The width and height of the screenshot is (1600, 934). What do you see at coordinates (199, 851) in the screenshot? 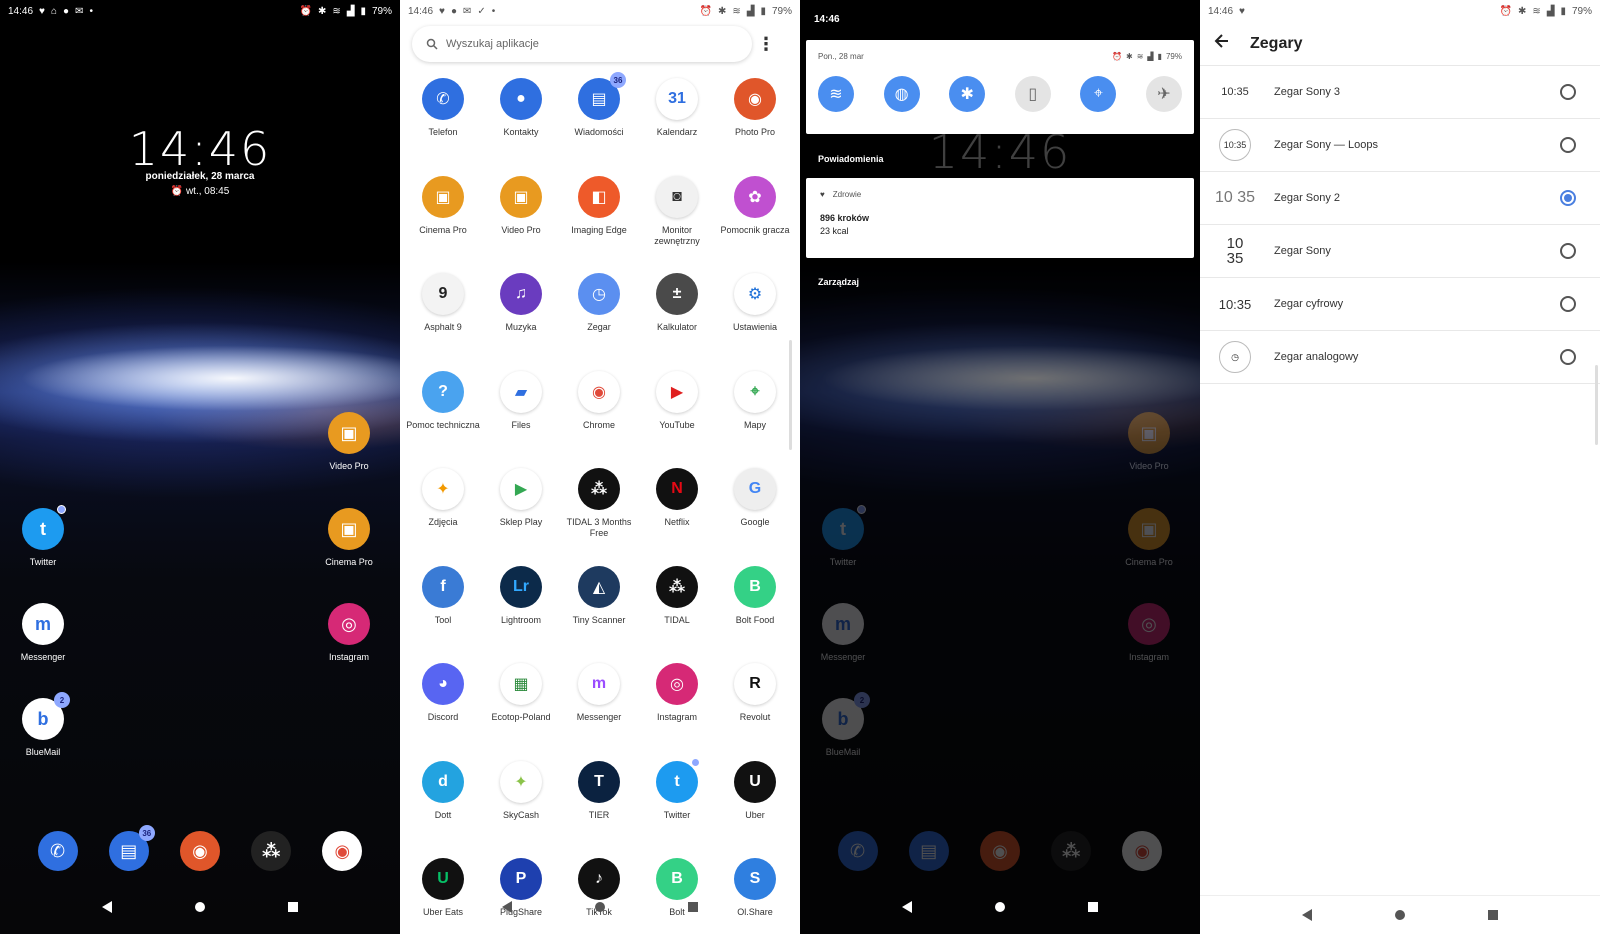
I see `dock-camera: ◉` at bounding box center [199, 851].